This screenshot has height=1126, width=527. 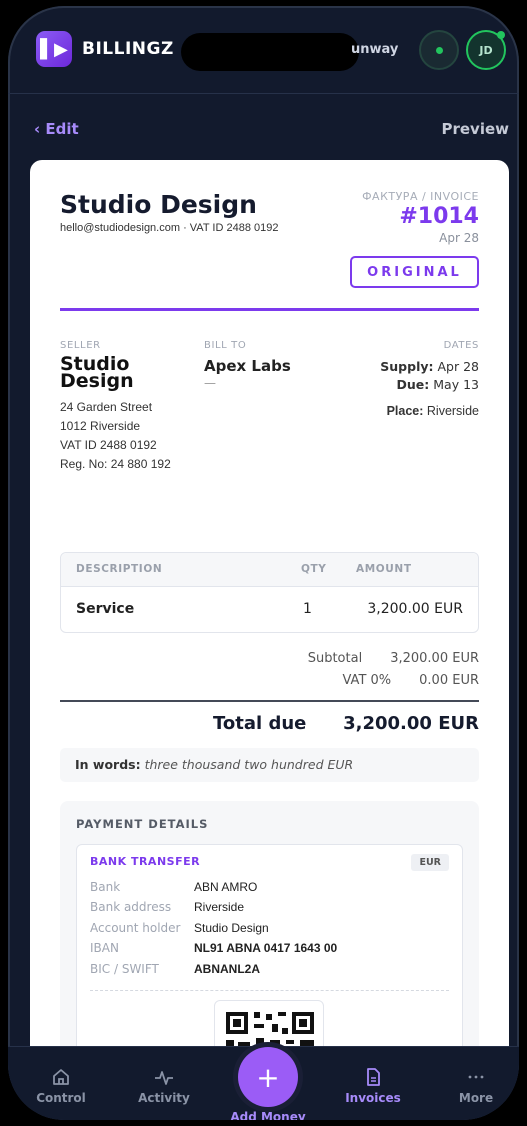 I want to click on seller-line: Reg. No: 24 880 192, so click(x=115, y=464).